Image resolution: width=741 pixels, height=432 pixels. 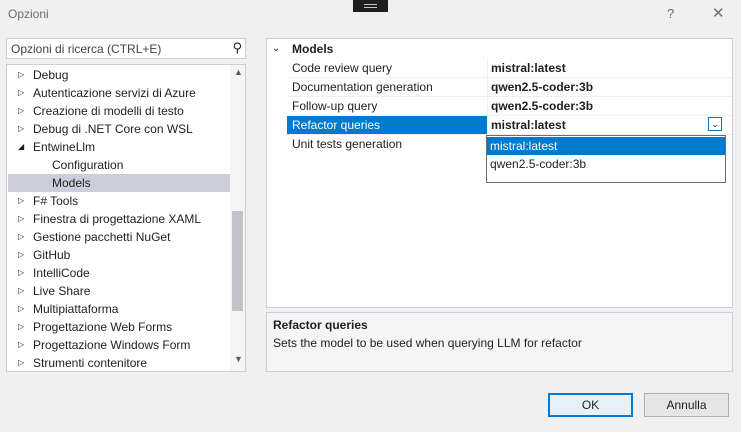 I want to click on tree-scrollbar: ▲ ▼, so click(x=237, y=218).